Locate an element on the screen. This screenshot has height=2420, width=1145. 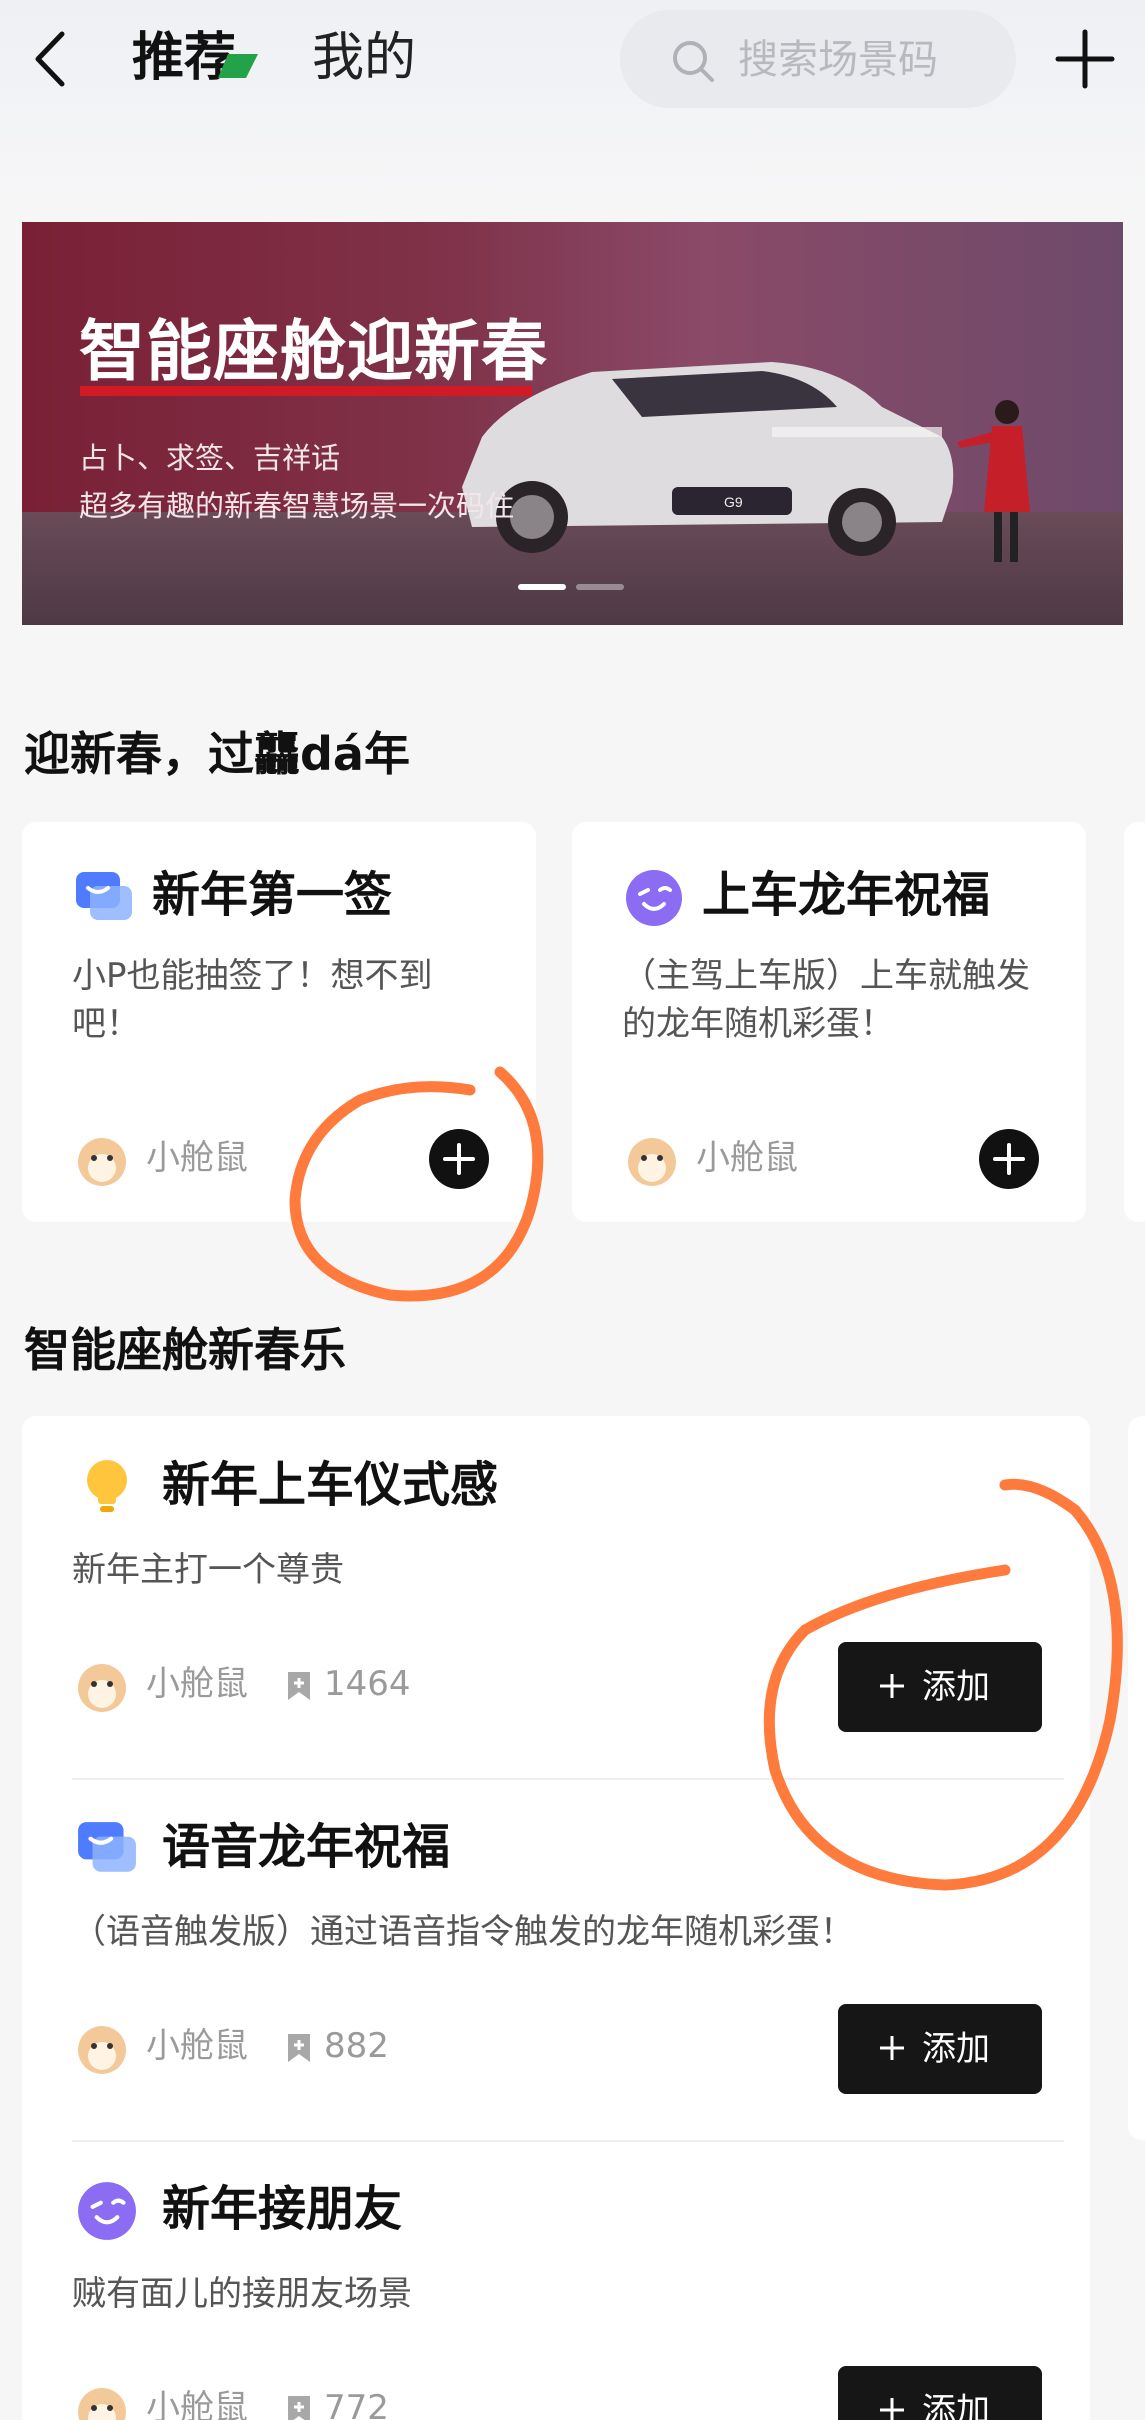
save-count: 882 is located at coordinates (356, 2046).